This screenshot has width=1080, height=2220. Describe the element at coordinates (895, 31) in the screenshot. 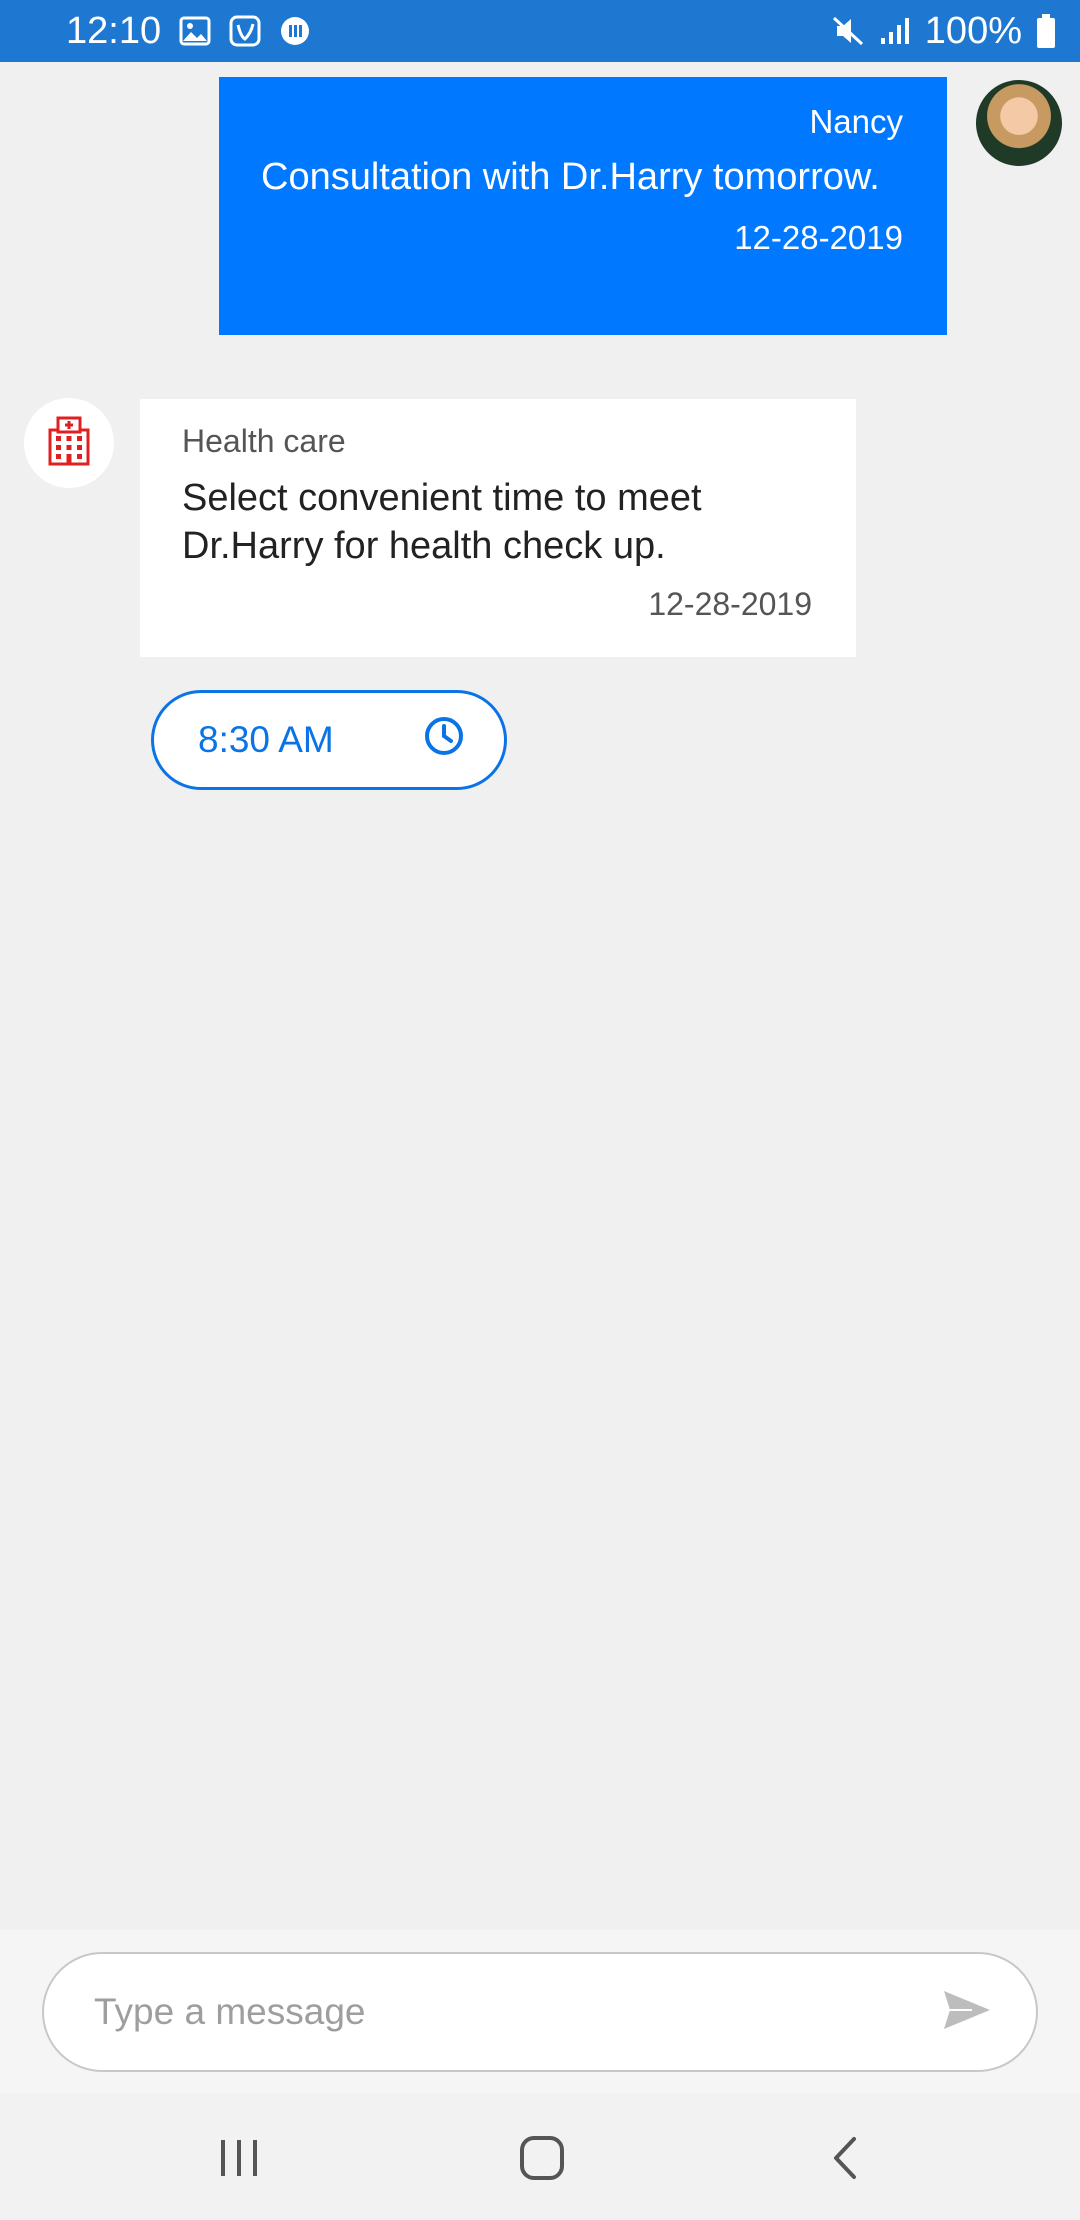

I see `signal-icon` at that location.